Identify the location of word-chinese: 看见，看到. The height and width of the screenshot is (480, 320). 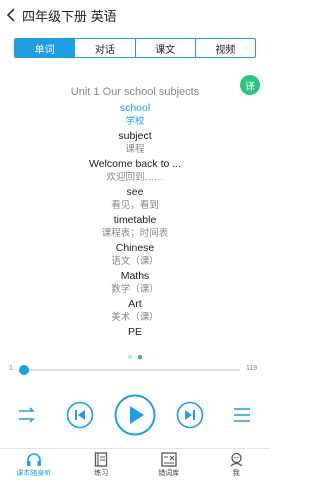
(135, 205).